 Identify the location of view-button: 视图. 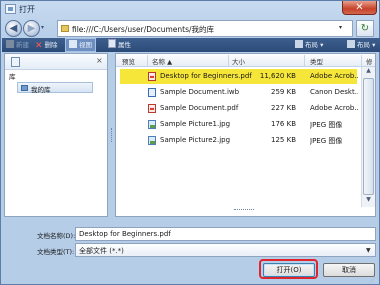
(80, 45).